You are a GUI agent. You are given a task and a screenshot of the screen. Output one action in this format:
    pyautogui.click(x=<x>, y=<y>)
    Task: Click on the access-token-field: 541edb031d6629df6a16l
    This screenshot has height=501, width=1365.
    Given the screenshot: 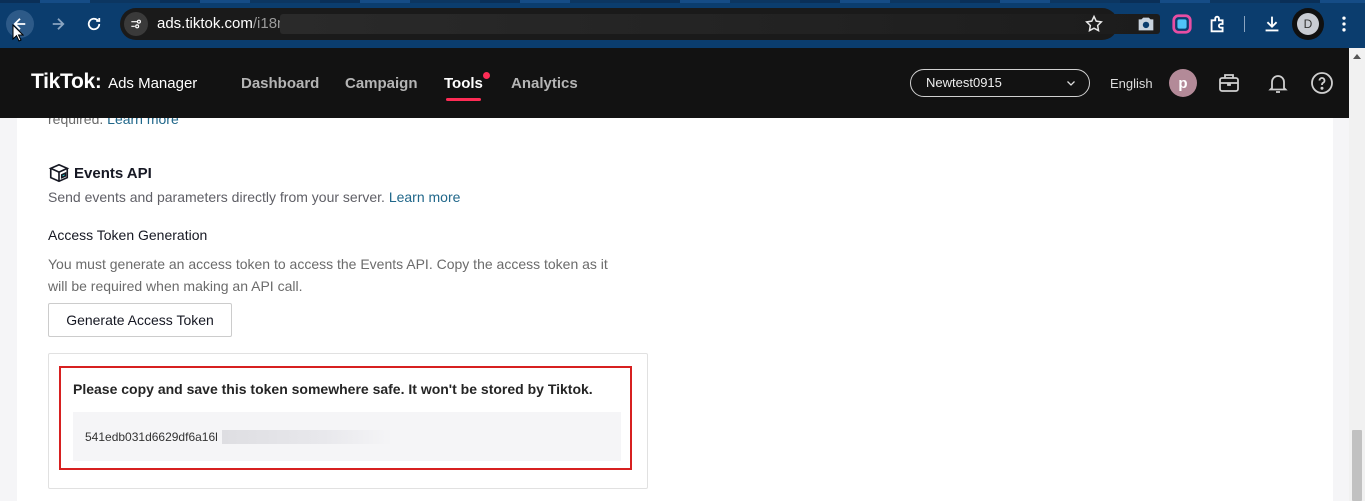 What is the action you would take?
    pyautogui.click(x=347, y=436)
    